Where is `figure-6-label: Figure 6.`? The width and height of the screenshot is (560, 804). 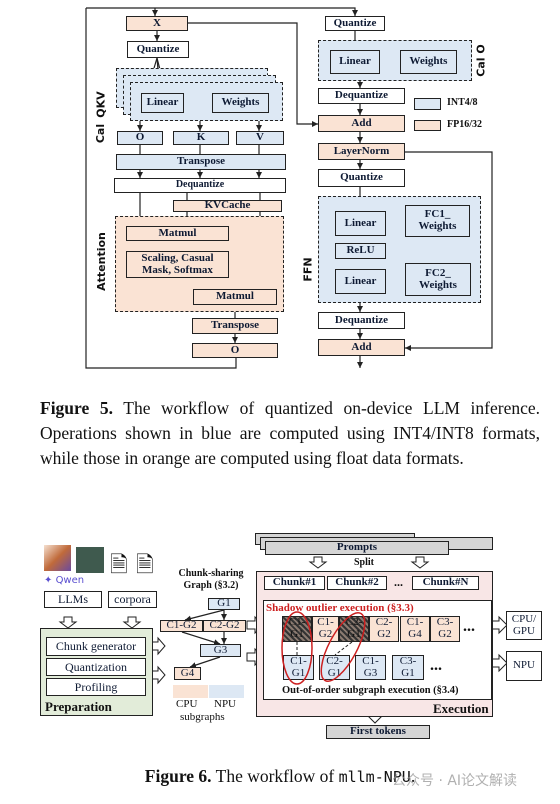
figure-6-label: Figure 6. is located at coordinates (178, 776).